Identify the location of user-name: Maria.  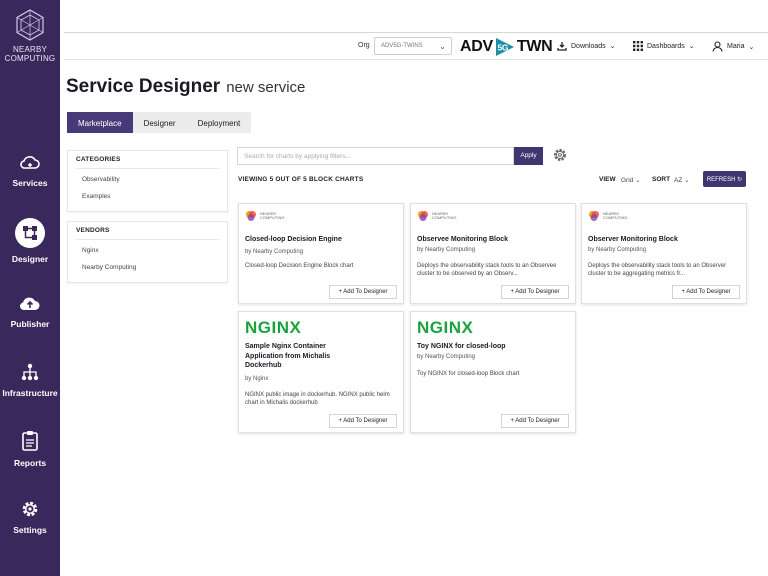
(736, 46).